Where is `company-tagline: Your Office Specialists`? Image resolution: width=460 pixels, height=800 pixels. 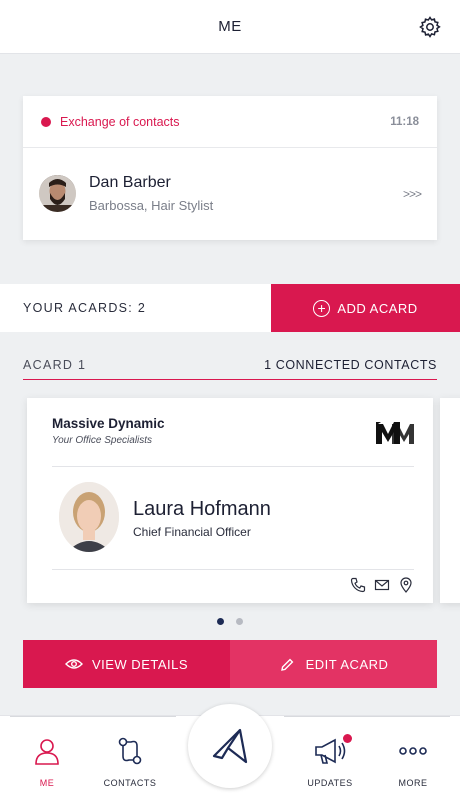
company-tagline: Your Office Specialists is located at coordinates (102, 440).